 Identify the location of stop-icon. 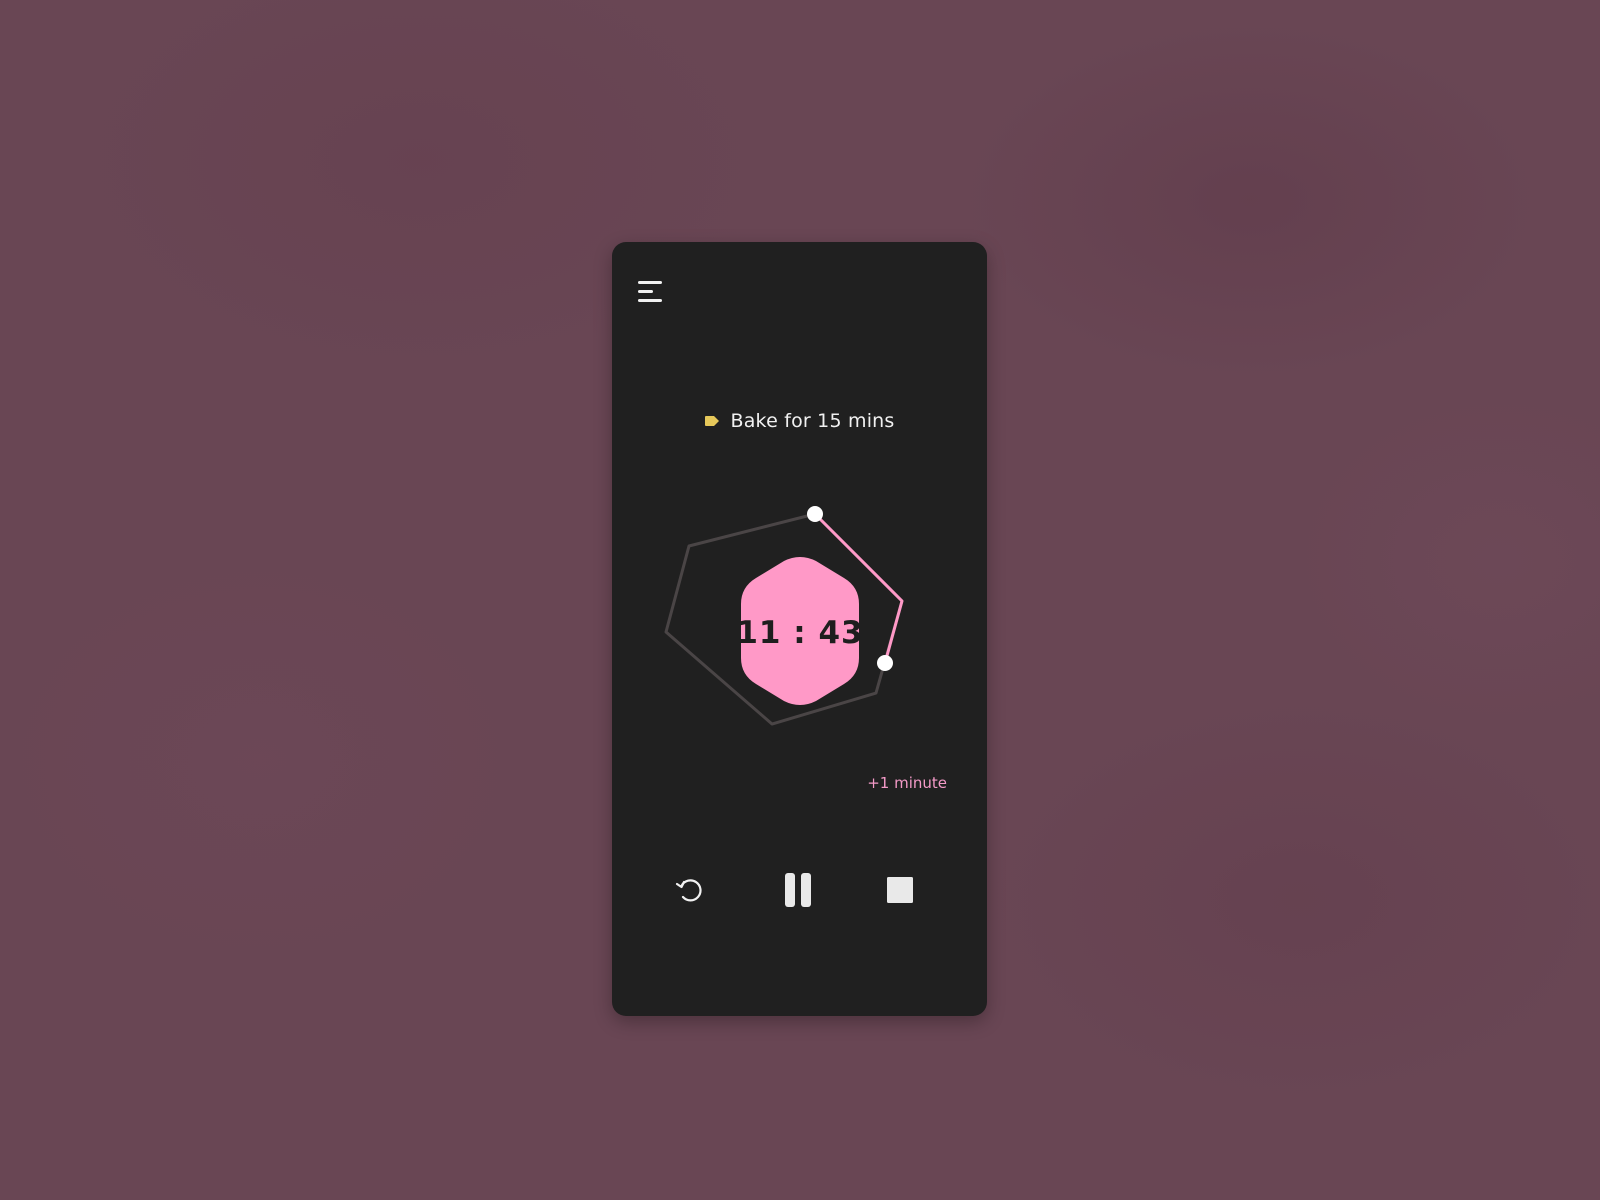
(900, 890).